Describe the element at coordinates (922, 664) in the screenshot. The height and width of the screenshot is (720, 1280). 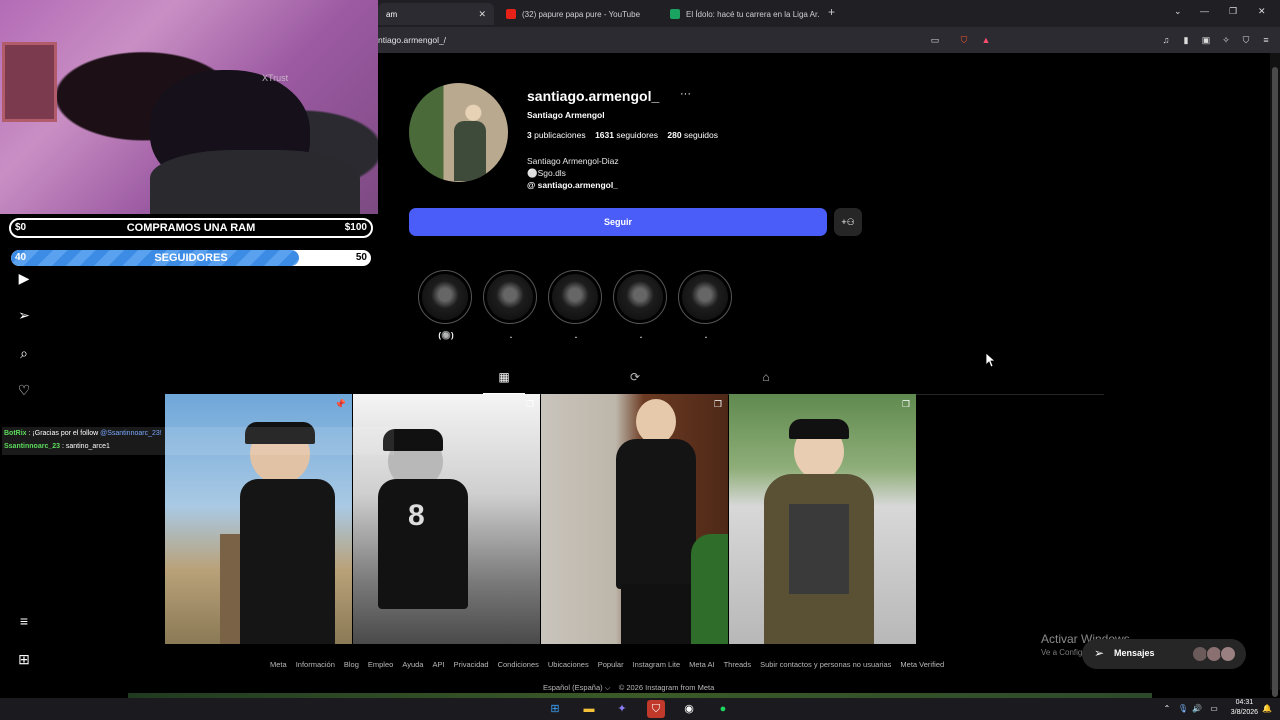
I see `footer-link: Meta Verified` at that location.